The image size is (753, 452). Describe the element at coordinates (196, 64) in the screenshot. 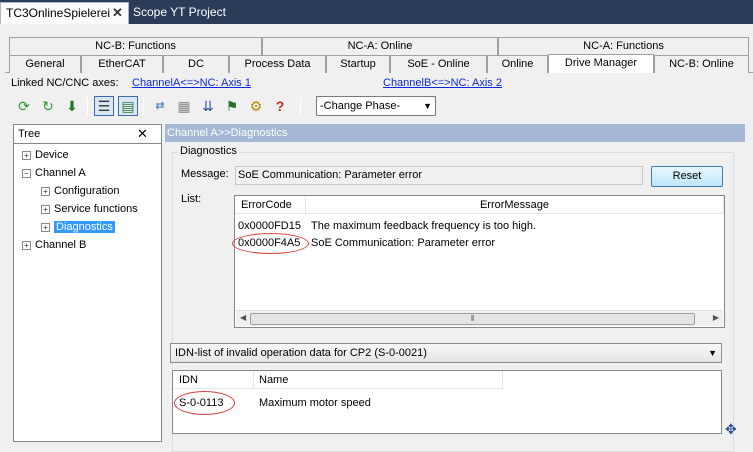

I see `tab-dc: DC` at that location.